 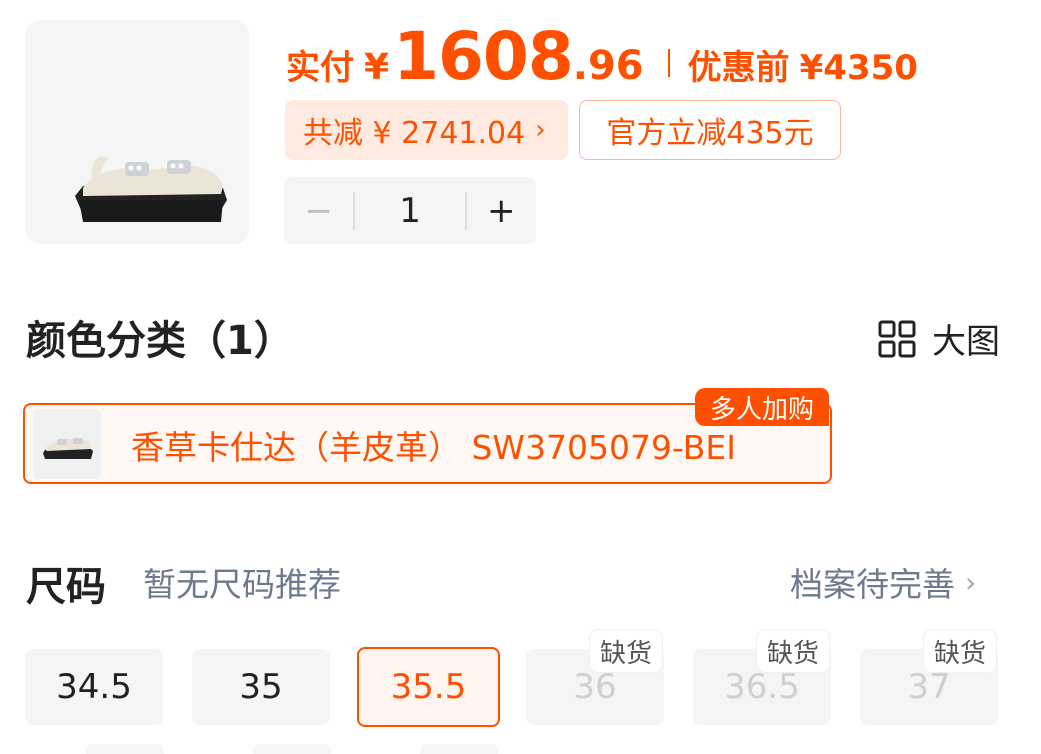 I want to click on official-discount-chip: 官方立减435元, so click(x=710, y=130).